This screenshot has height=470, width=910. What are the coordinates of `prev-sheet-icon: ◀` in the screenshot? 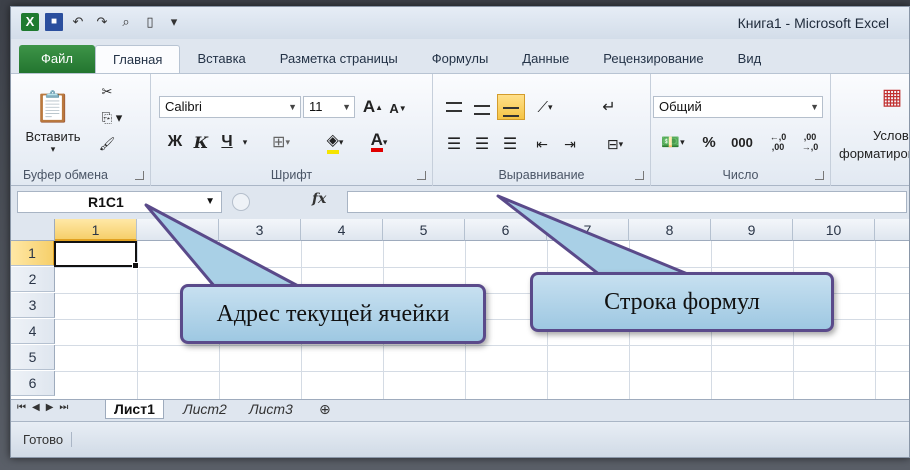 It's located at (39, 407).